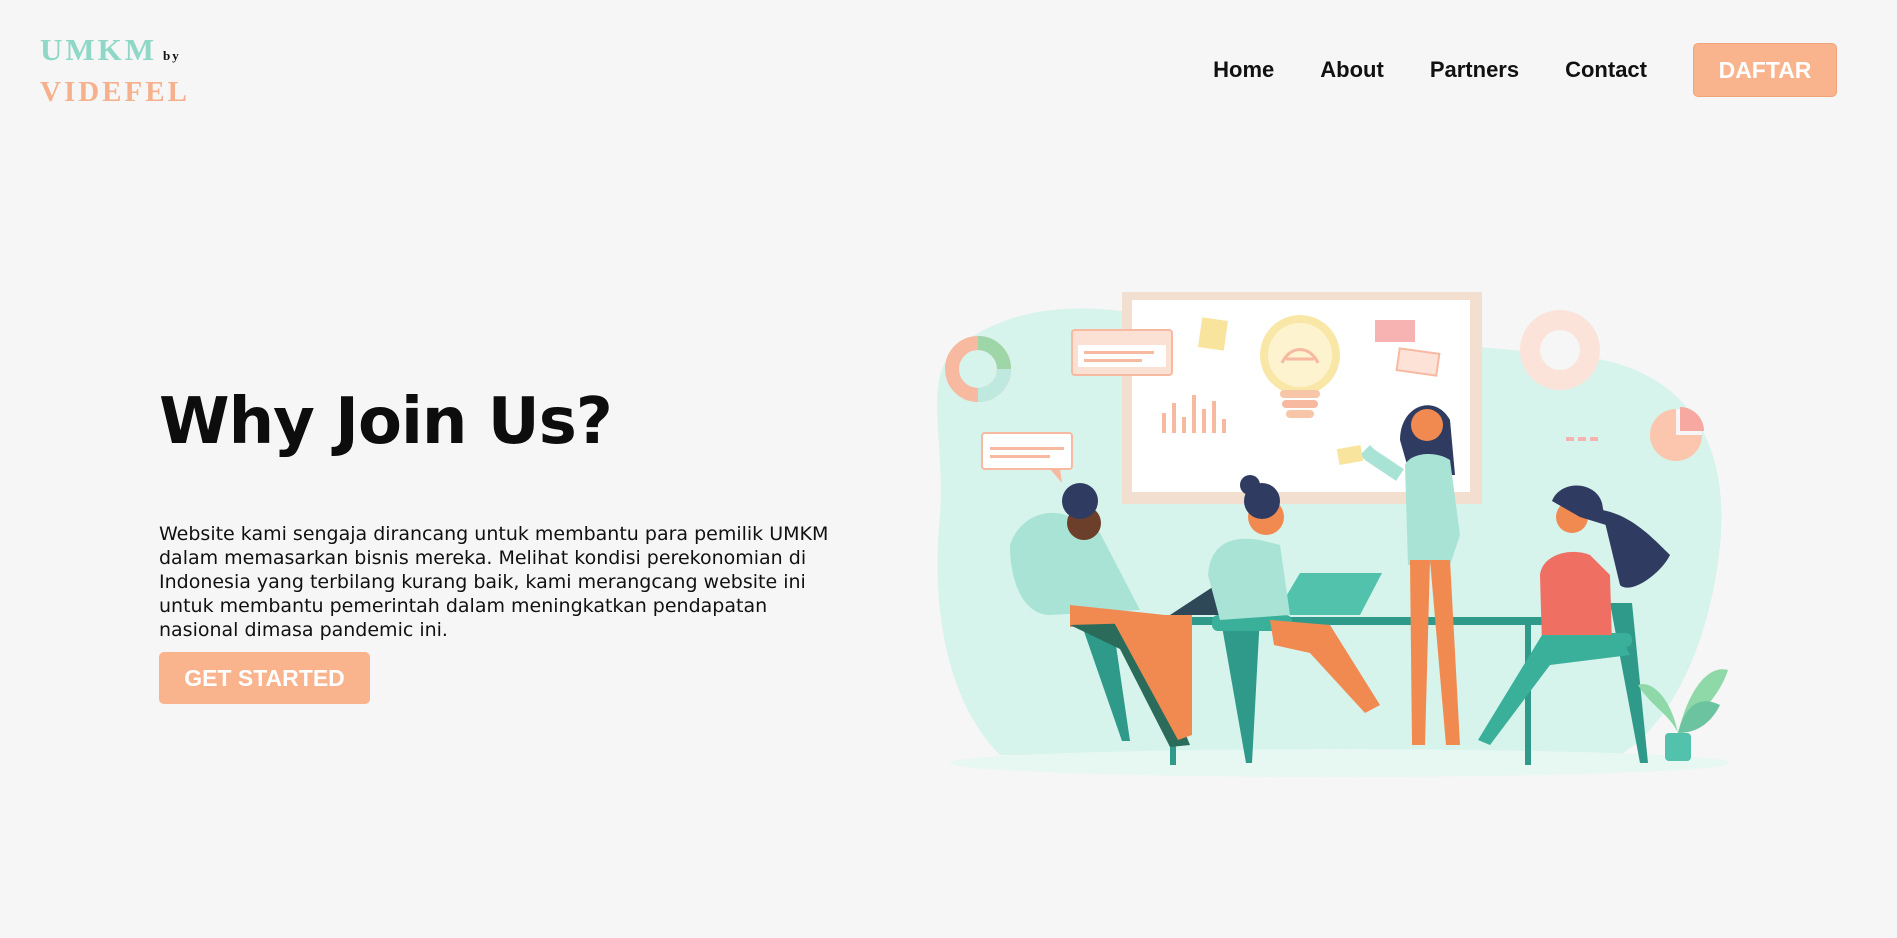 This screenshot has height=938, width=1897. What do you see at coordinates (99, 49) in the screenshot?
I see `logo-umkm-text: UMKM` at bounding box center [99, 49].